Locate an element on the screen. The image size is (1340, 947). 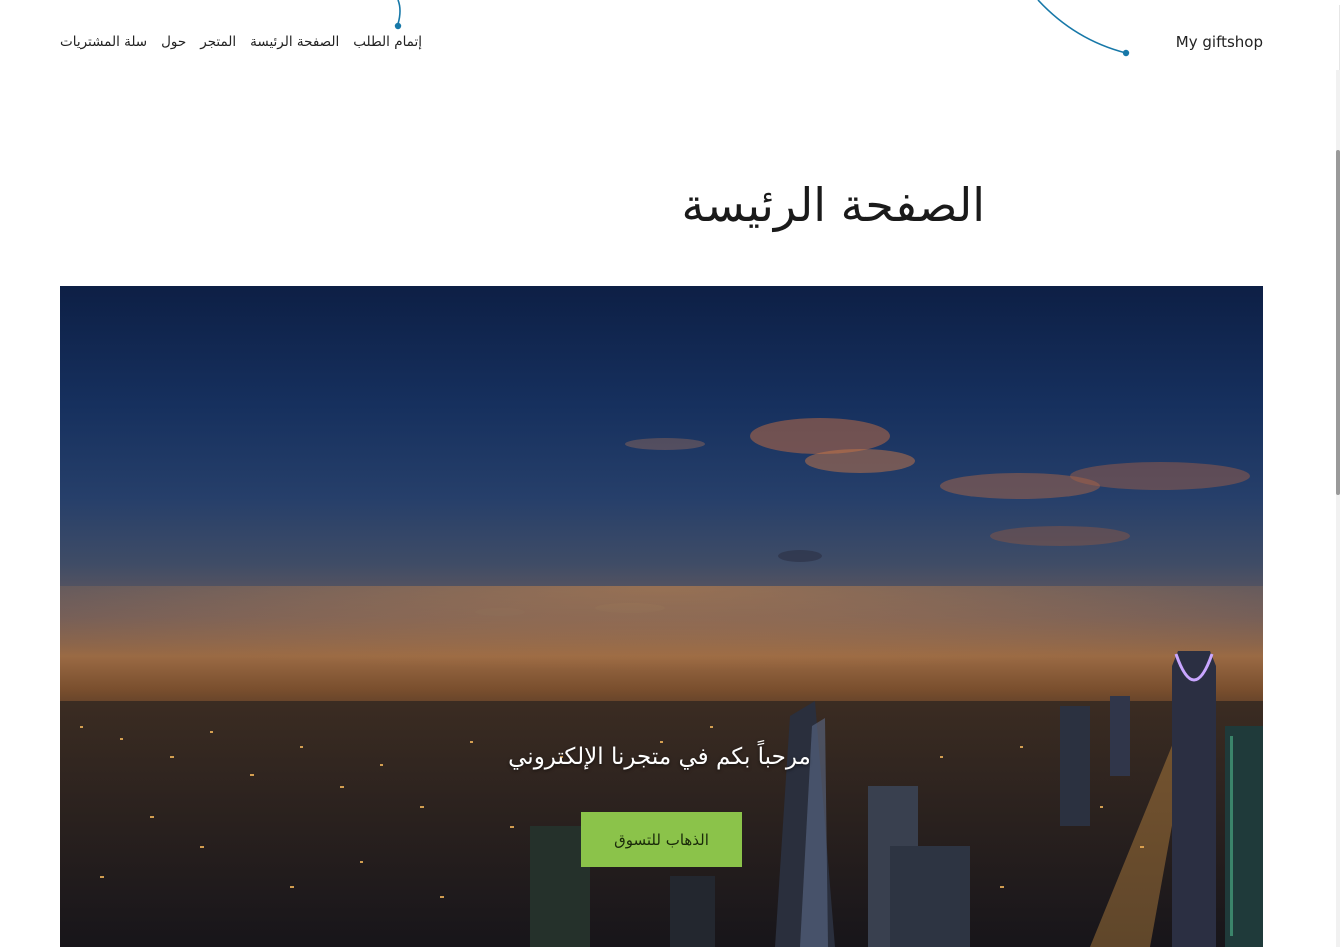
page-title: الصفحة الرئيسة is located at coordinates (833, 205).